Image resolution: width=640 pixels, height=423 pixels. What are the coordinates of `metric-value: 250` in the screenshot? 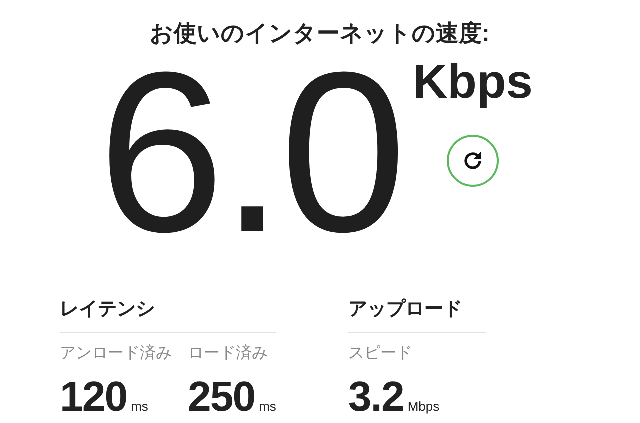 It's located at (222, 397).